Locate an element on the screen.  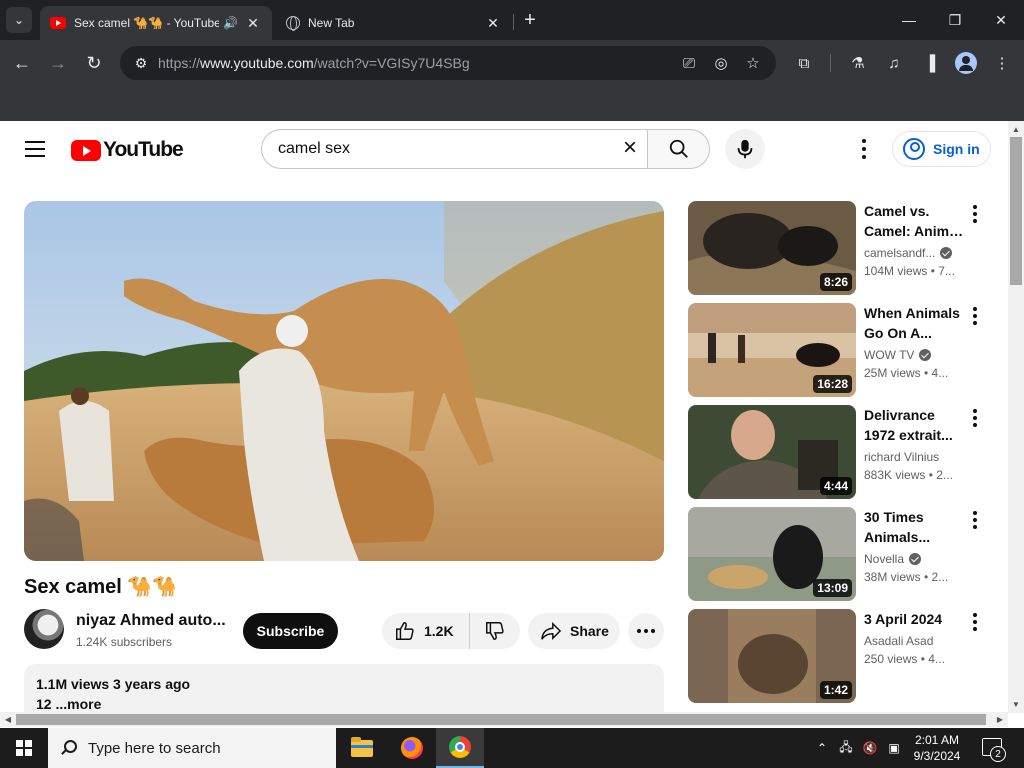
volume-muted-icon: 🔇 is located at coordinates (870, 748).